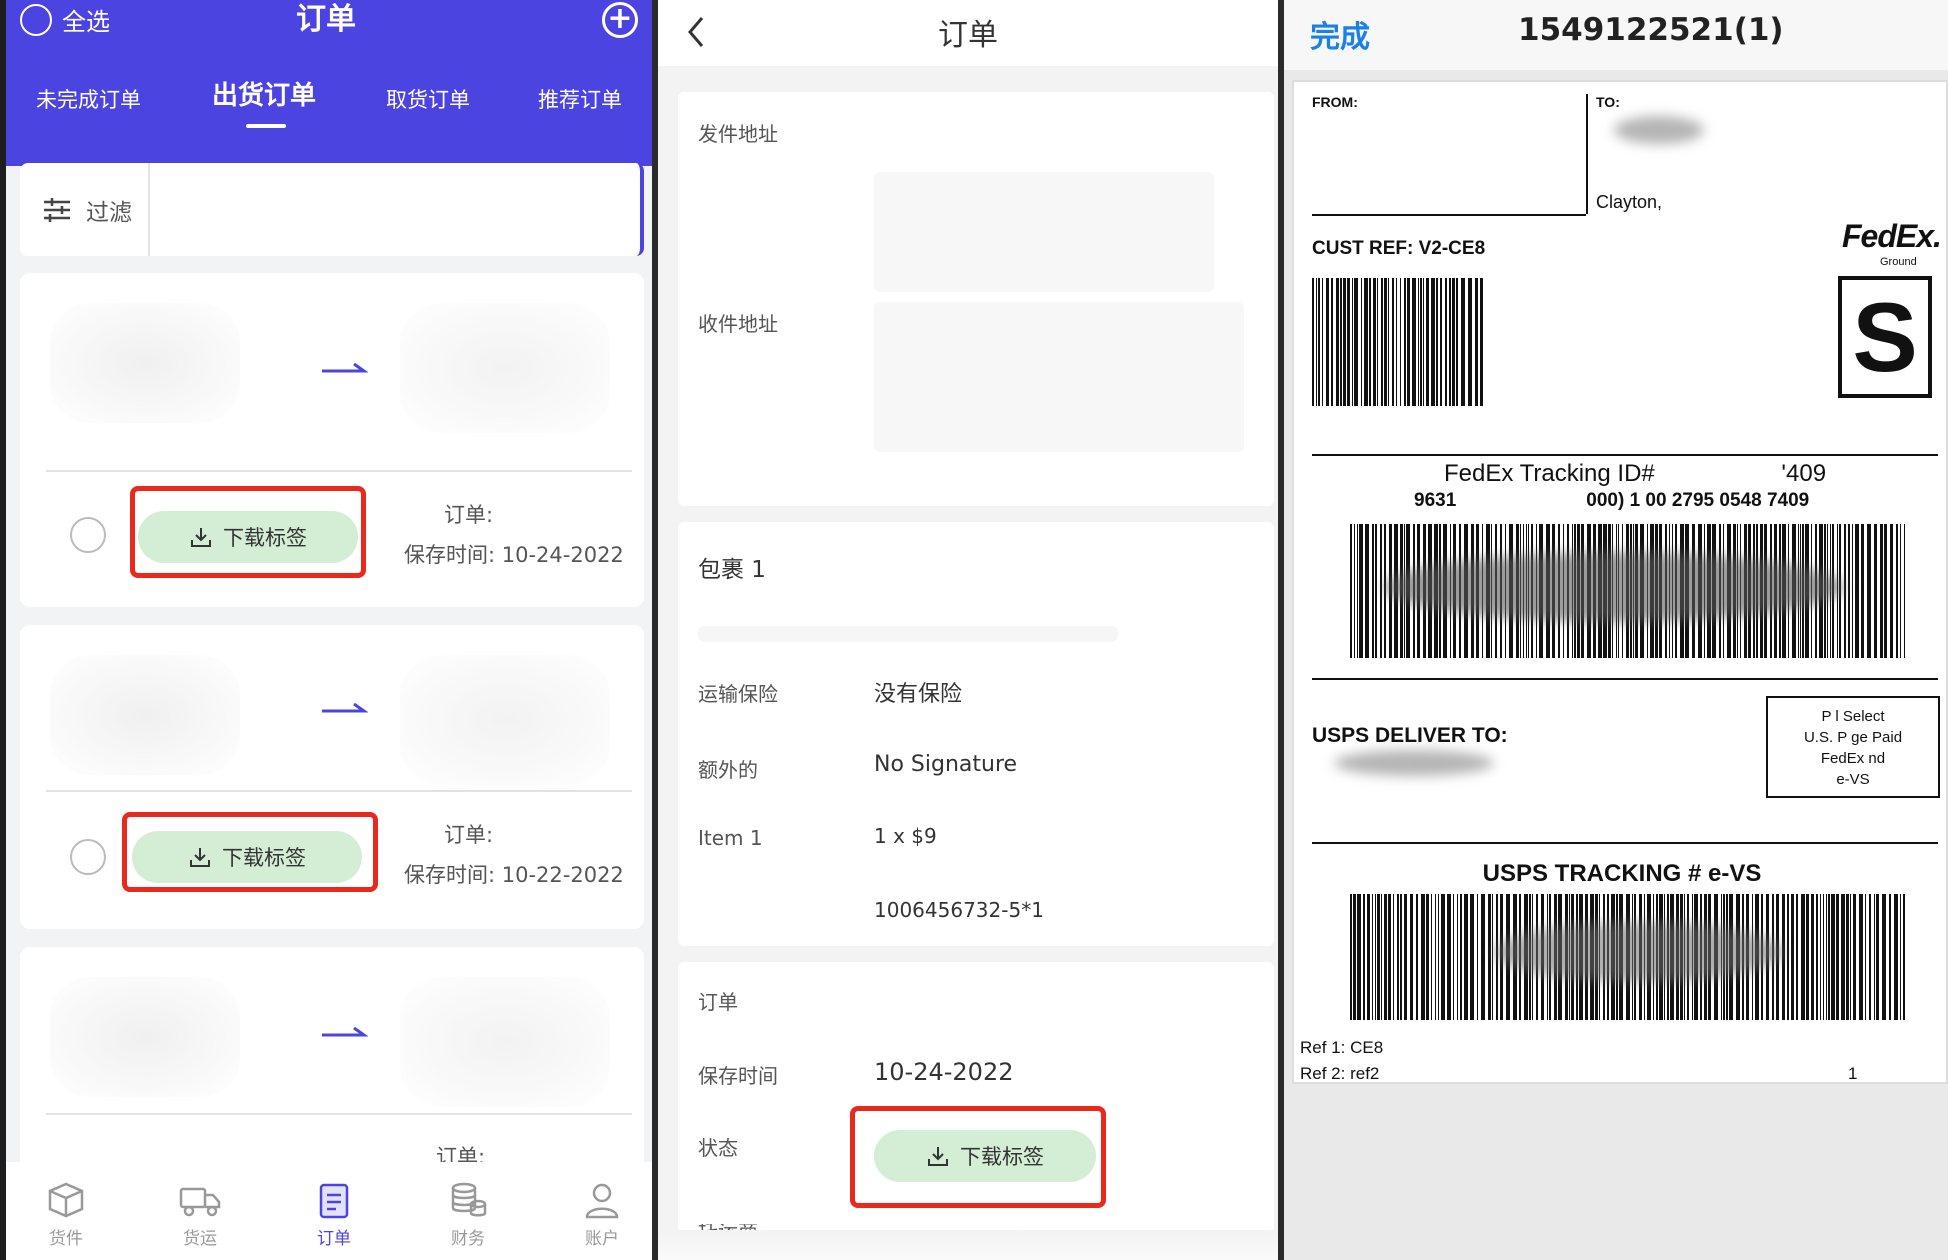  I want to click on nav-orders: 订单, so click(334, 1214).